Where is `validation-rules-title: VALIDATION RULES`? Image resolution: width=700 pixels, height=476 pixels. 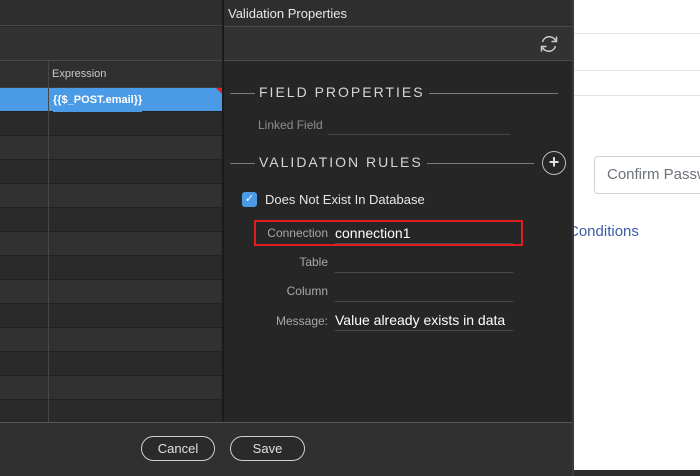 validation-rules-title: VALIDATION RULES is located at coordinates (341, 162).